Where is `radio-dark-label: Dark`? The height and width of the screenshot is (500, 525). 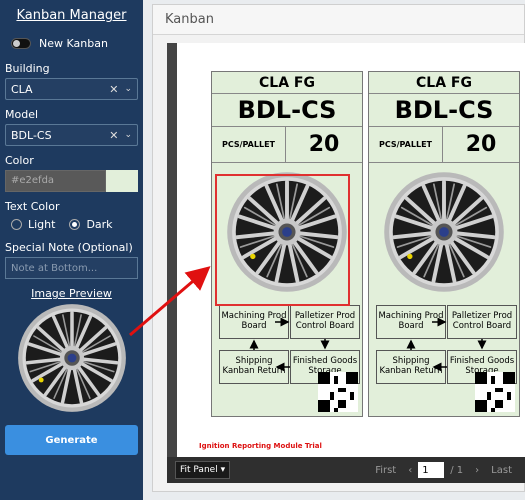 radio-dark-label: Dark is located at coordinates (99, 224).